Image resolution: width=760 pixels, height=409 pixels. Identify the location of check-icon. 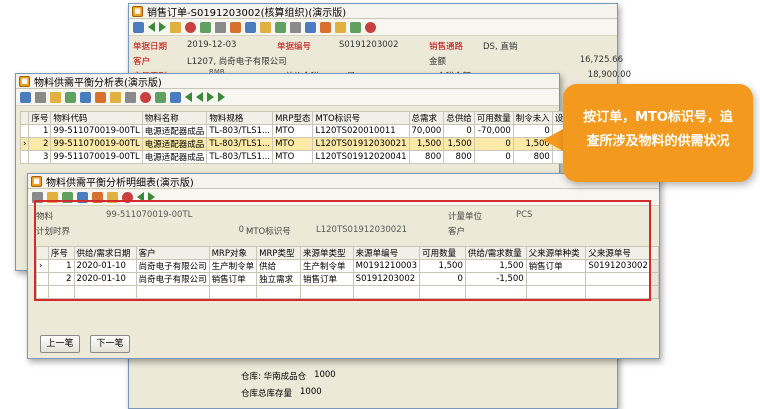
(280, 27).